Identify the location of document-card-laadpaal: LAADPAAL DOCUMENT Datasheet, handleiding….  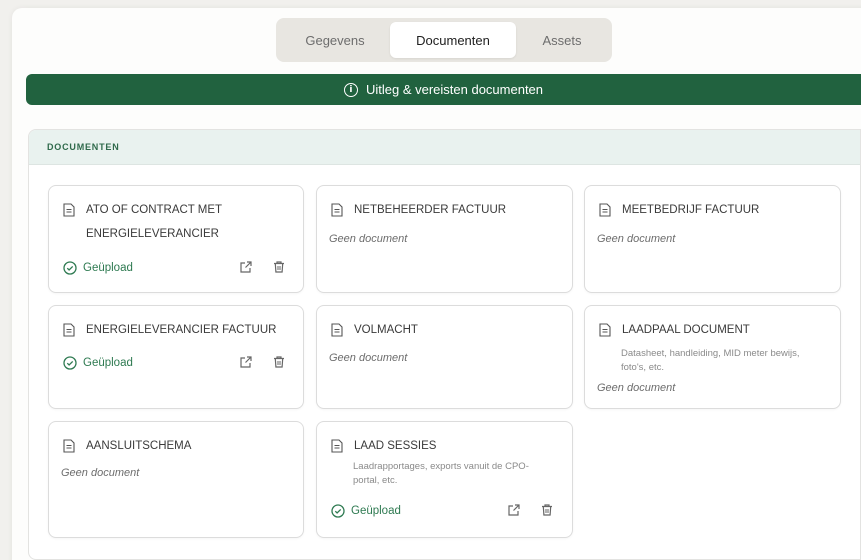
(712, 357).